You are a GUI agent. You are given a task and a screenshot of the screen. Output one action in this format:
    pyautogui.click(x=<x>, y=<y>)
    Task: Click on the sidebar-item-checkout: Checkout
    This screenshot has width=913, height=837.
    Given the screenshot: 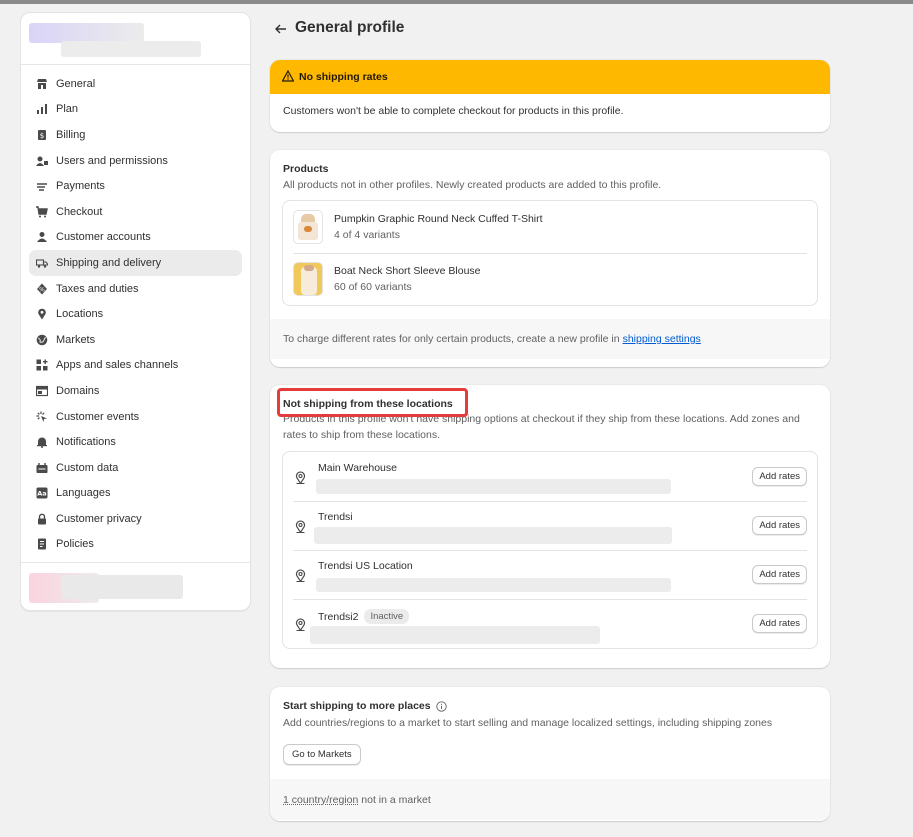 What is the action you would take?
    pyautogui.click(x=135, y=212)
    